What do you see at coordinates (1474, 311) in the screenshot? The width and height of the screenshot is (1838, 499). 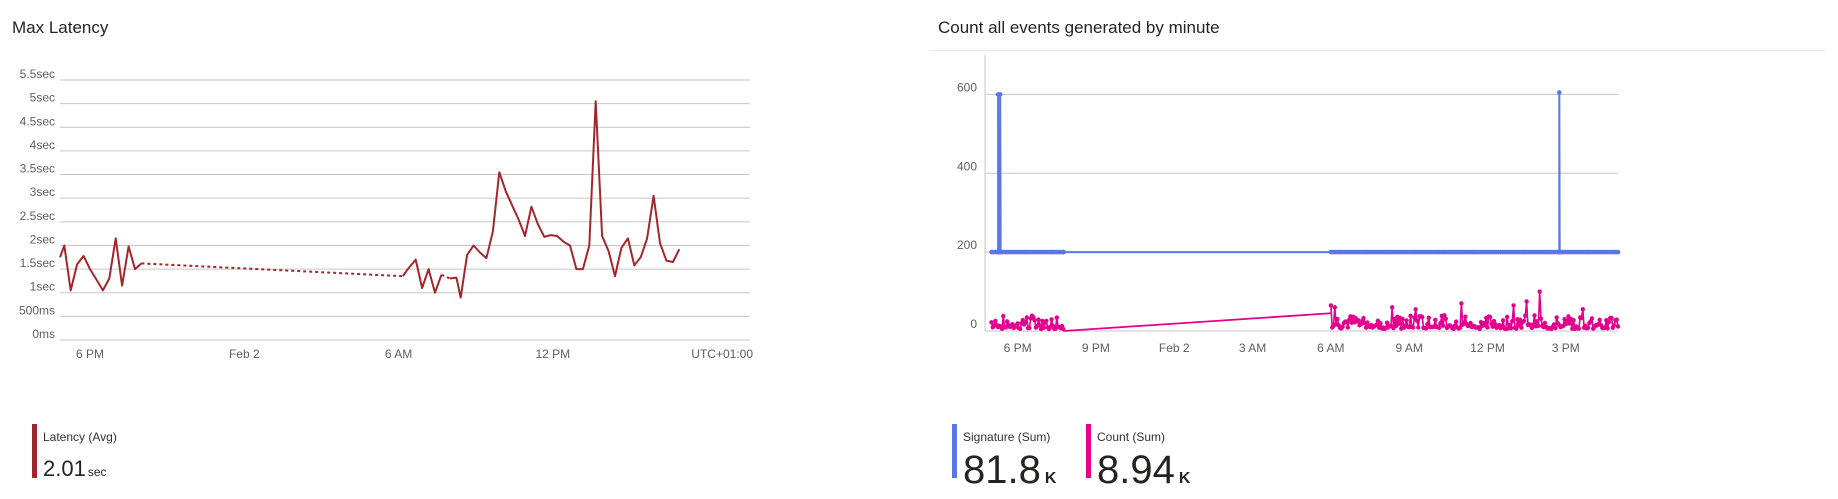 I see `count-line` at bounding box center [1474, 311].